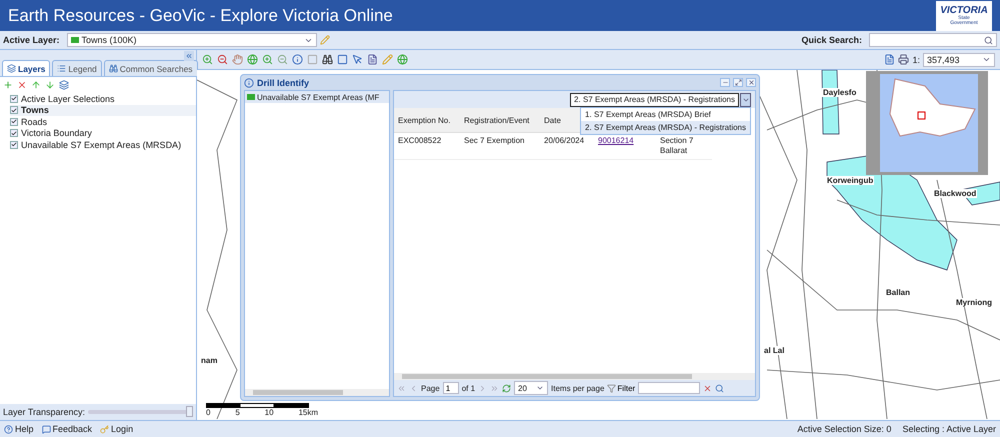 The height and width of the screenshot is (437, 1000). I want to click on column-header: Registration/Event, so click(500, 120).